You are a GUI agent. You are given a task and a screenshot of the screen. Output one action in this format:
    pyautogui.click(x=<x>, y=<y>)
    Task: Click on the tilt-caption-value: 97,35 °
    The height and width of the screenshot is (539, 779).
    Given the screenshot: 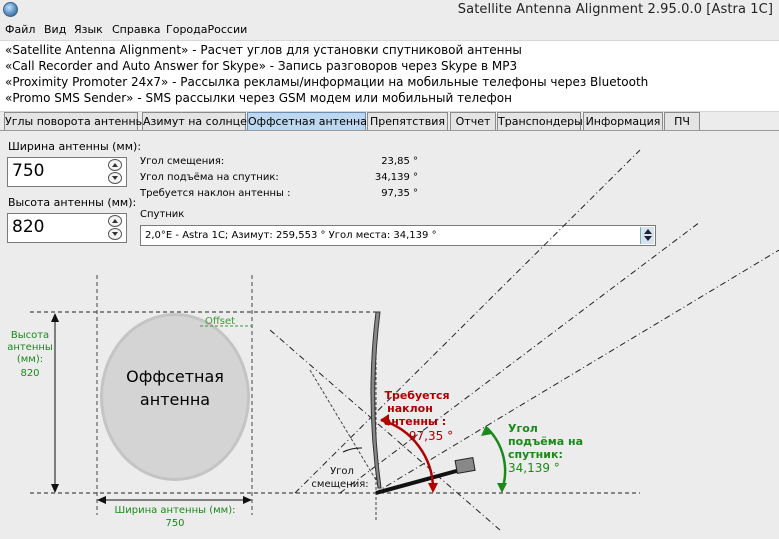 What is the action you would take?
    pyautogui.click(x=431, y=436)
    